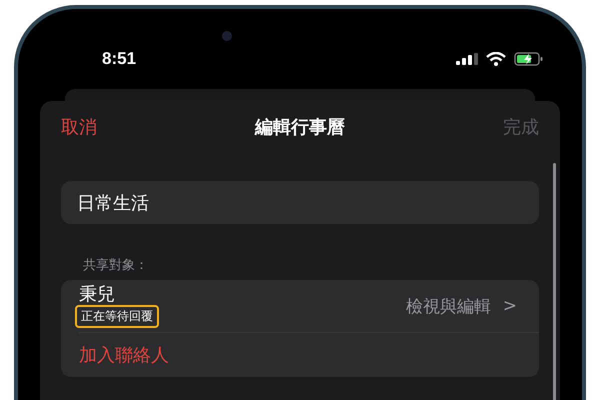  I want to click on person-name: 秉兒, so click(97, 294).